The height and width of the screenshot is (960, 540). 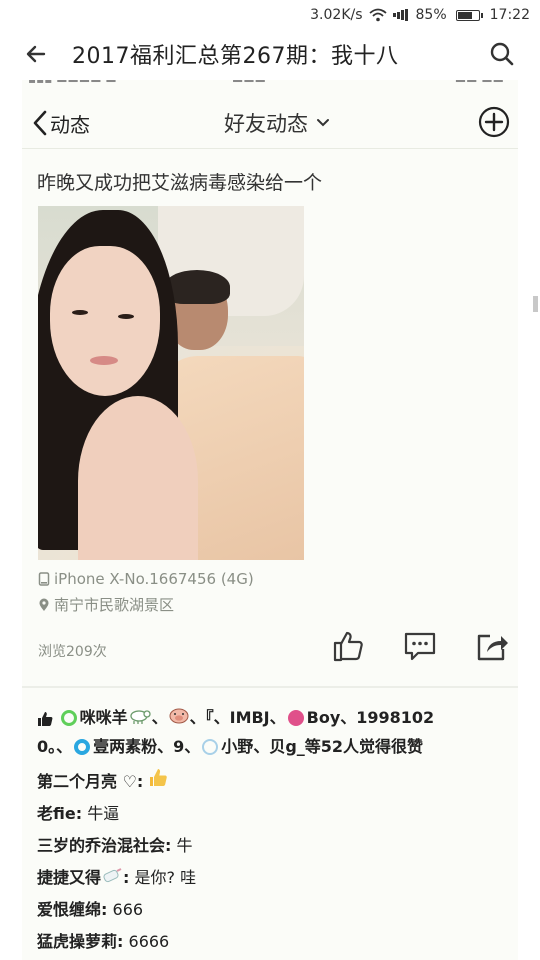 What do you see at coordinates (44, 579) in the screenshot?
I see `phone-icon` at bounding box center [44, 579].